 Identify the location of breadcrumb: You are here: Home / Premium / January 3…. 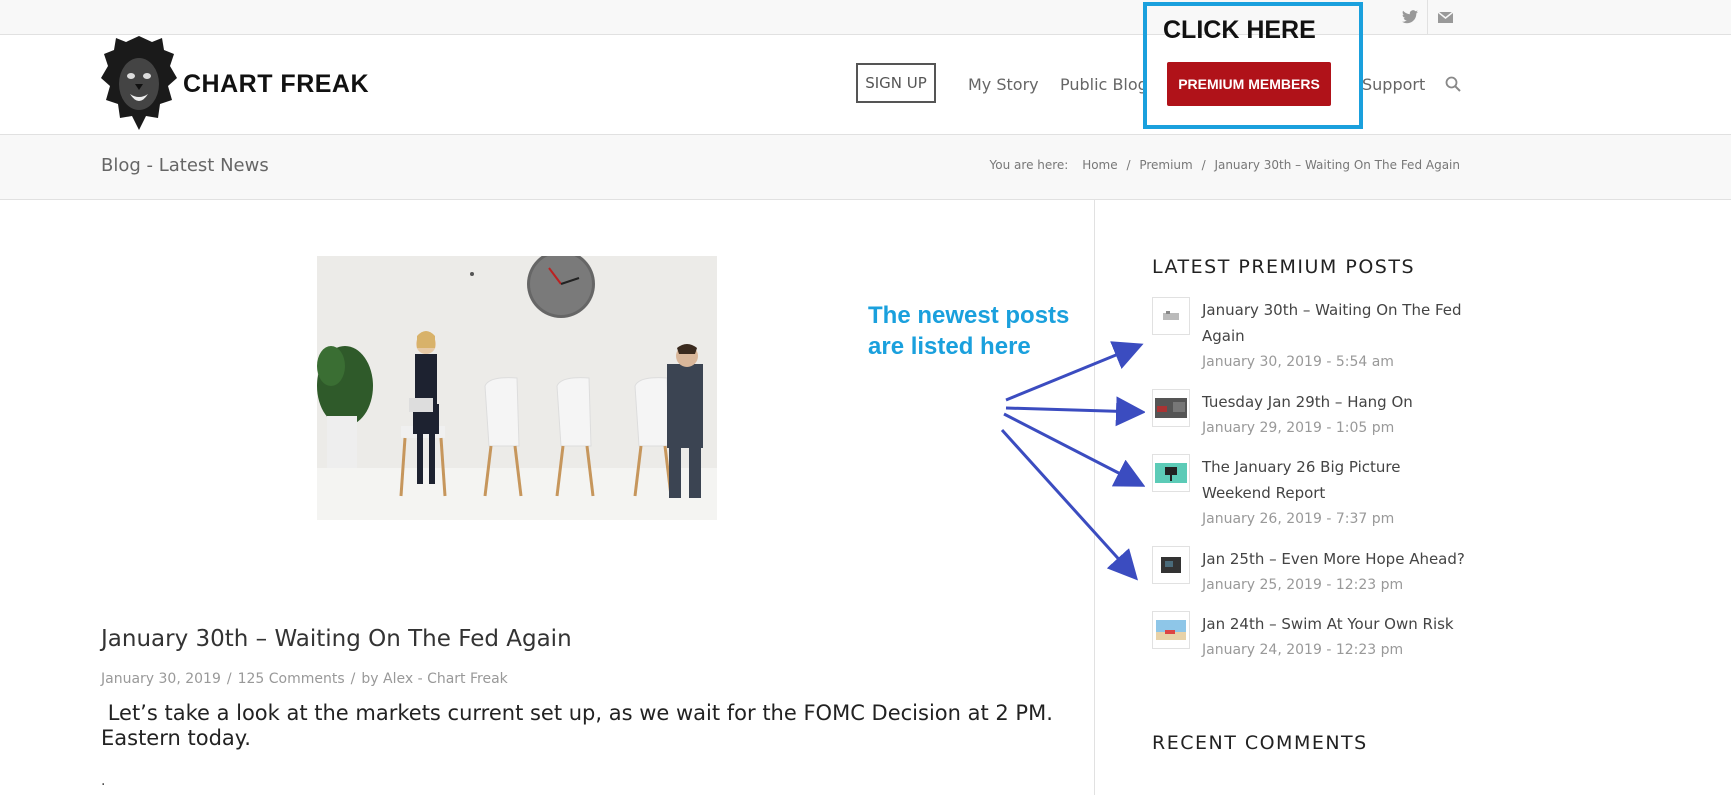
(1224, 165).